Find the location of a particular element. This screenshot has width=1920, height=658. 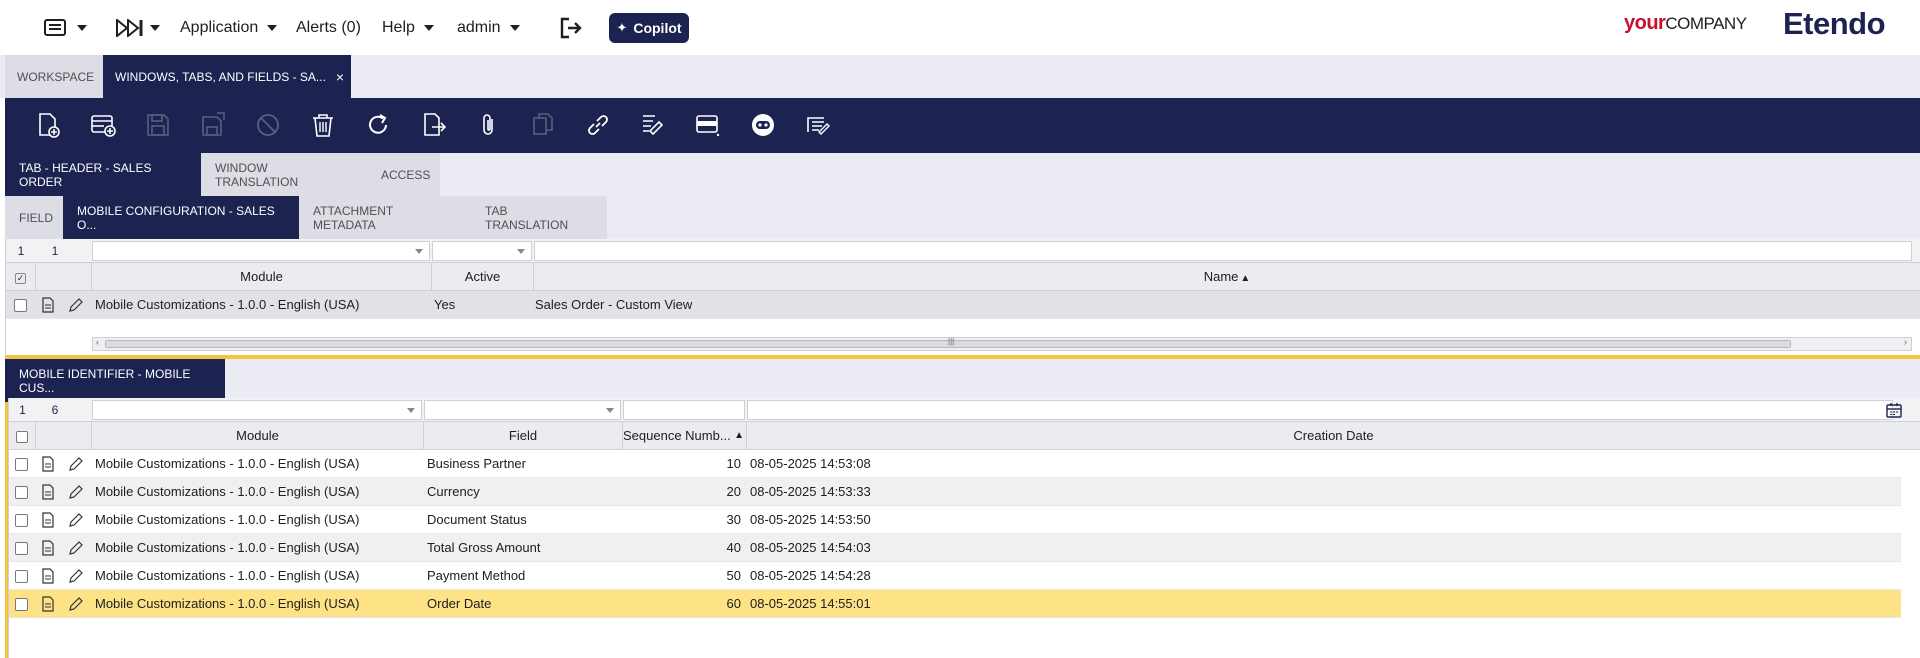

notes-icon is located at coordinates (818, 126).